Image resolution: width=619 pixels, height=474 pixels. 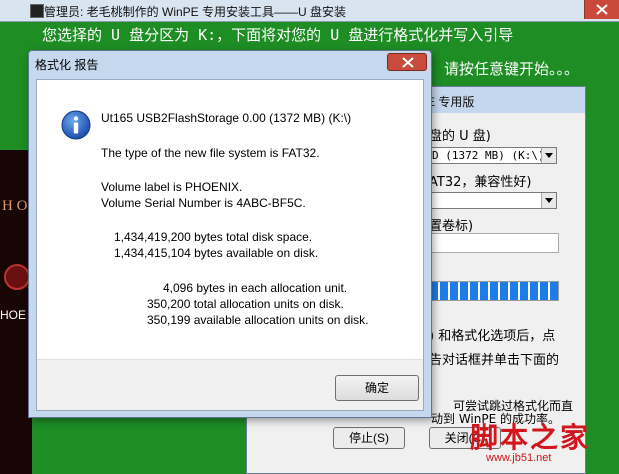 What do you see at coordinates (172, 187) in the screenshot?
I see `volume-label-line: Volume label is PHOENIX.` at bounding box center [172, 187].